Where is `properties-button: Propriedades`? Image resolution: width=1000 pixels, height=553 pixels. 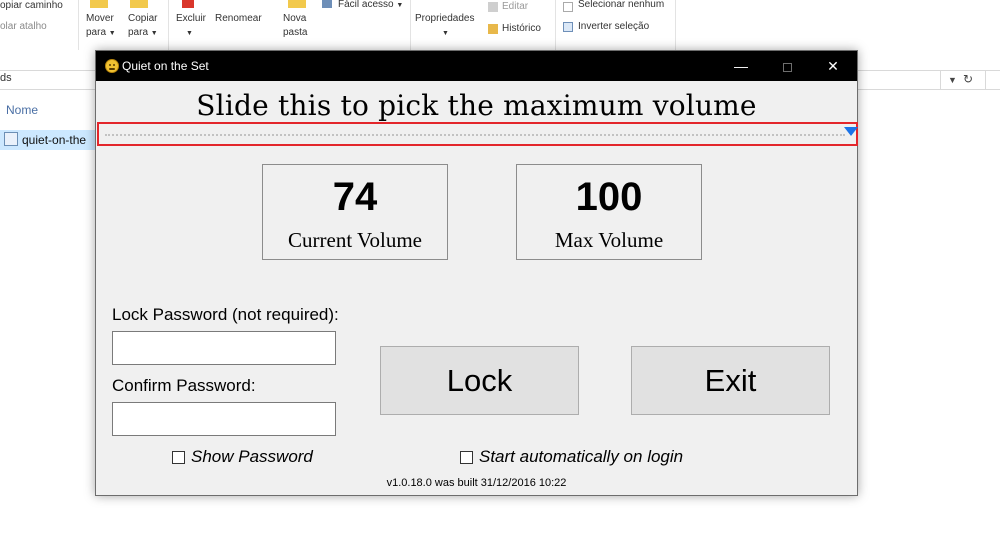 properties-button: Propriedades is located at coordinates (444, 19).